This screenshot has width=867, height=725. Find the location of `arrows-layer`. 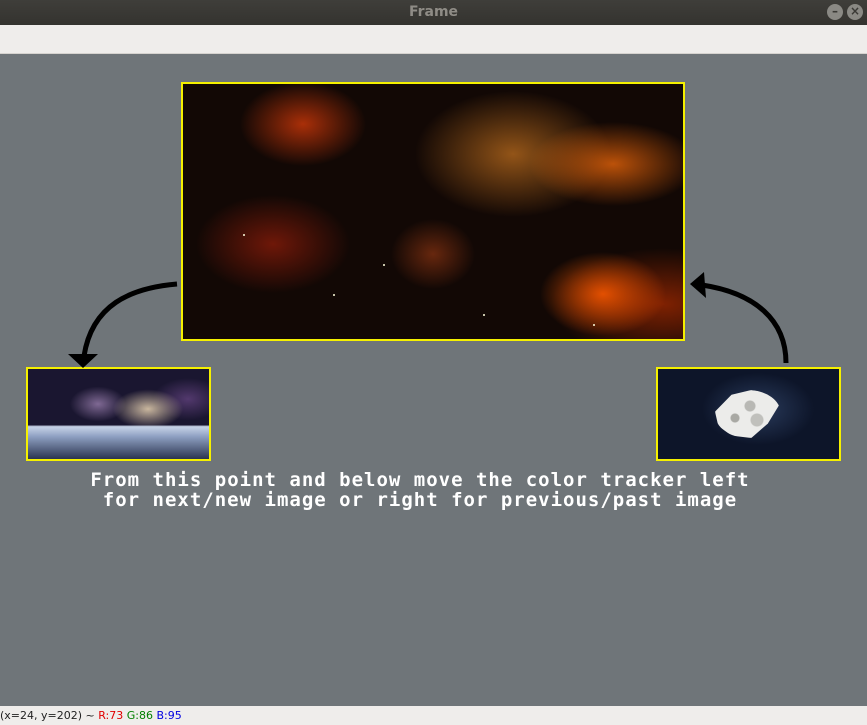

arrows-layer is located at coordinates (428, 320).